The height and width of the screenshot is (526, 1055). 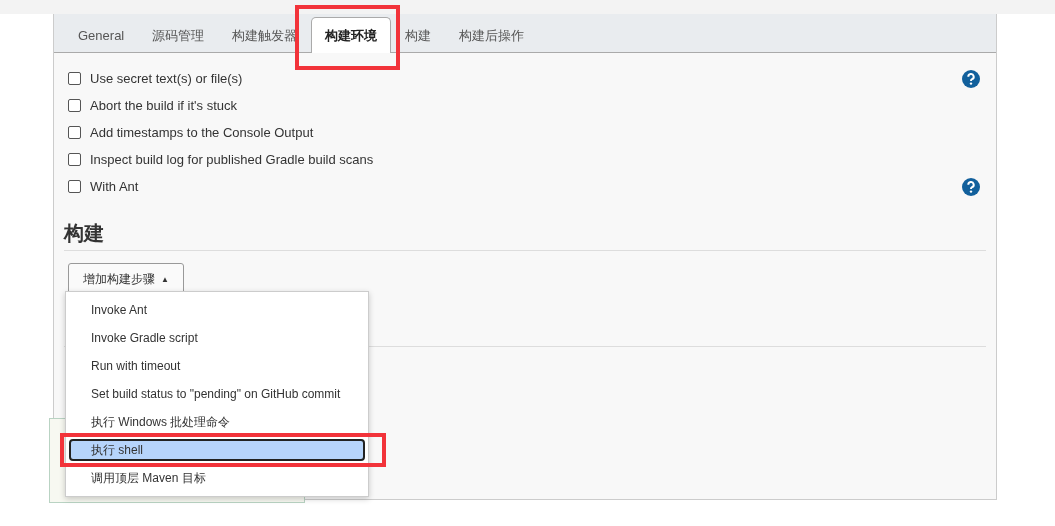 I want to click on menu-item: Run with timeout, so click(x=217, y=366).